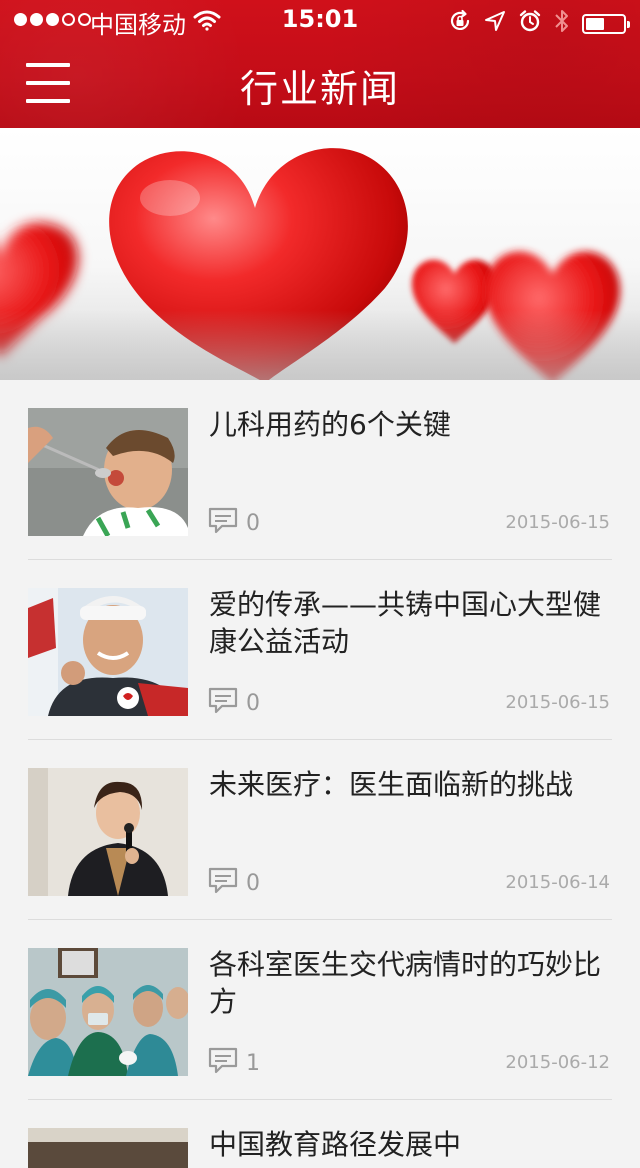 Image resolution: width=640 pixels, height=1168 pixels. Describe the element at coordinates (562, 24) in the screenshot. I see `bluetooth-icon` at that location.